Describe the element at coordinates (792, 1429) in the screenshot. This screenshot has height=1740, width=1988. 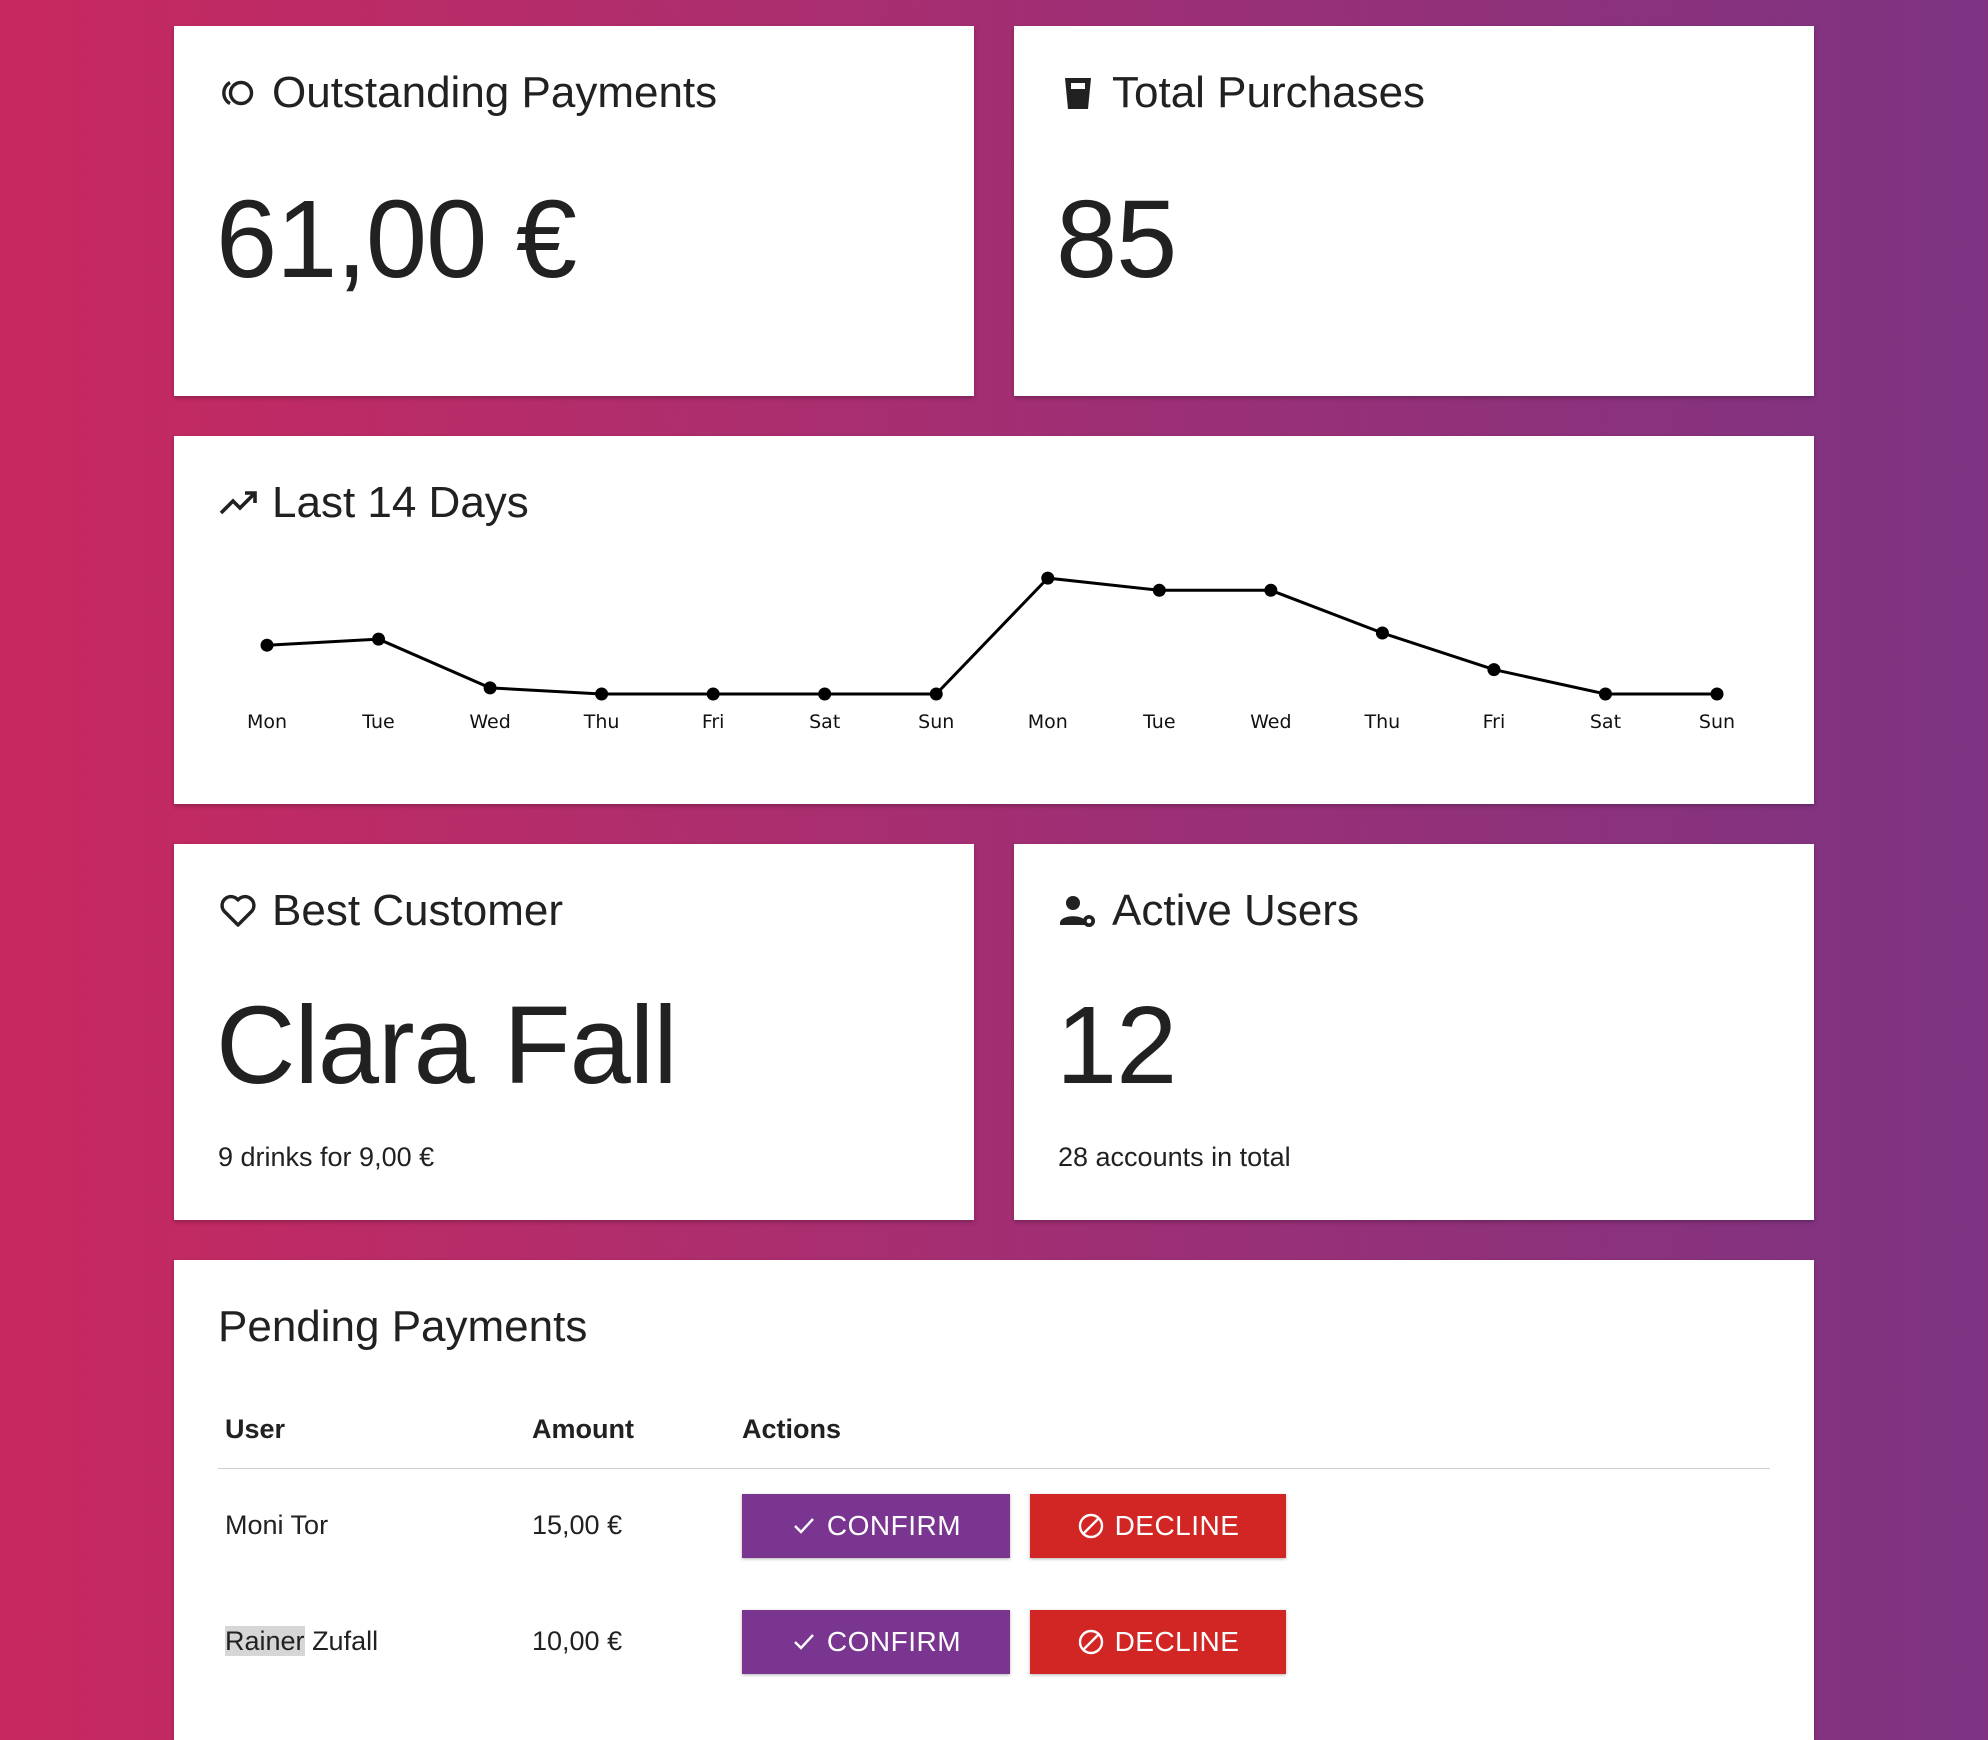
I see `column-header-actions: Actions` at that location.